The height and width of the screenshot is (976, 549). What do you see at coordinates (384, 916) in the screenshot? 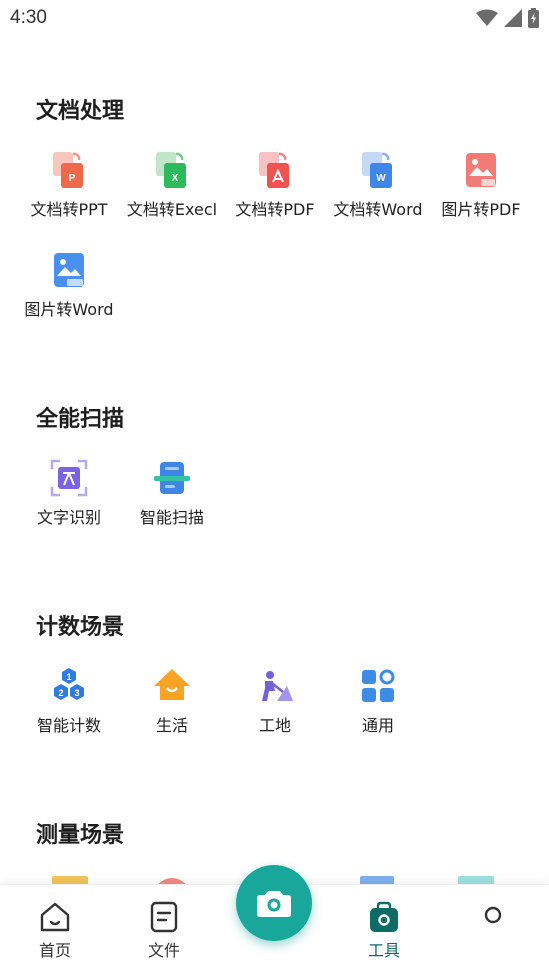
I see `tools-bag-icon` at bounding box center [384, 916].